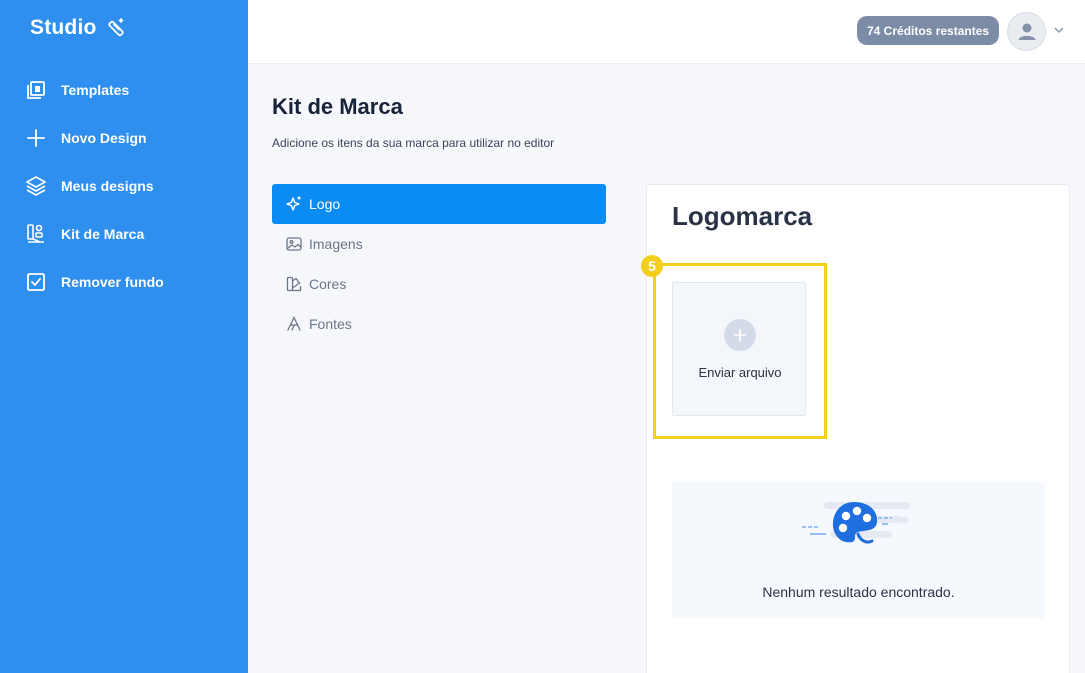 The height and width of the screenshot is (673, 1085). I want to click on tab-fontes: Fontes, so click(439, 324).